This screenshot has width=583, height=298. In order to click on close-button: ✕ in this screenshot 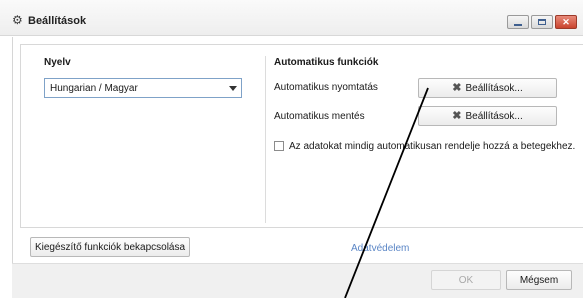, I will do `click(566, 22)`.